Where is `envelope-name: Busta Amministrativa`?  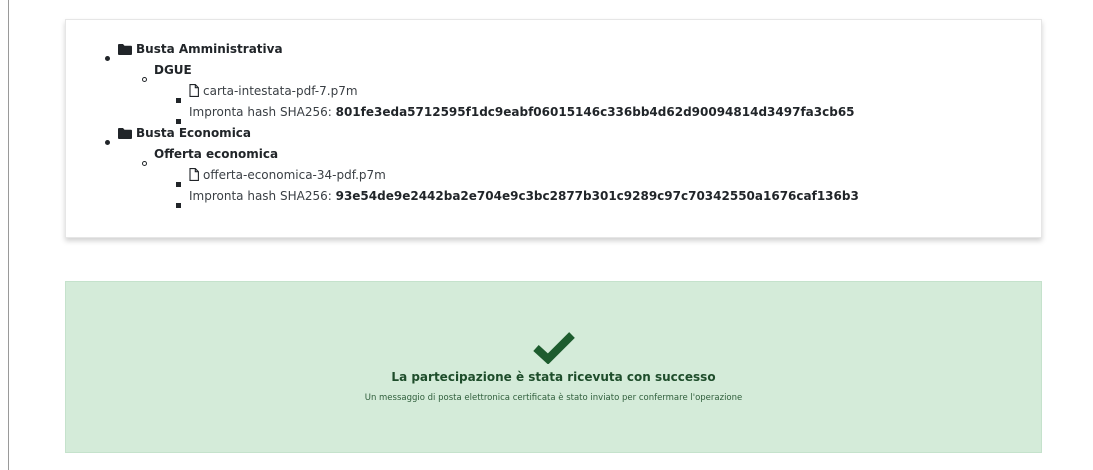
envelope-name: Busta Amministrativa is located at coordinates (209, 49).